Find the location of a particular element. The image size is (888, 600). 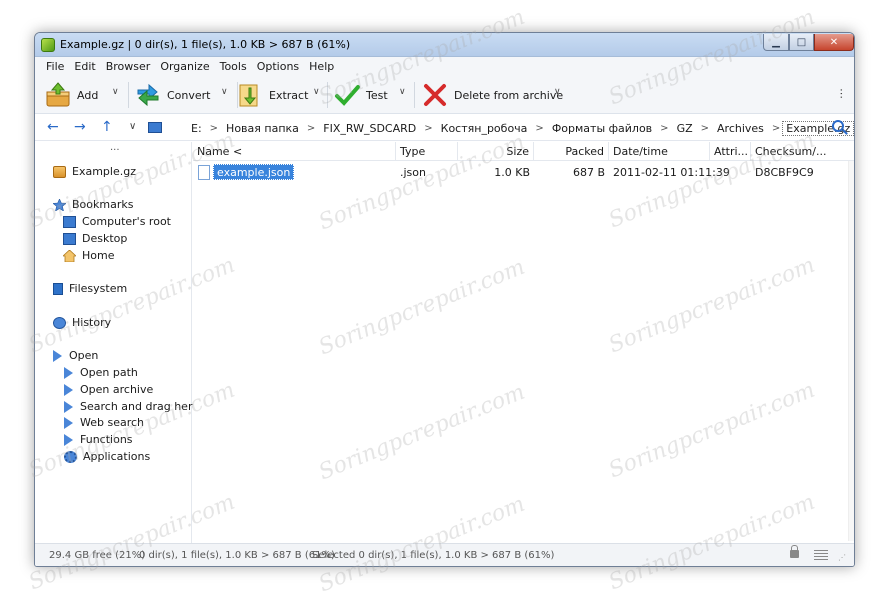

extract-button: Extract is located at coordinates (272, 95).